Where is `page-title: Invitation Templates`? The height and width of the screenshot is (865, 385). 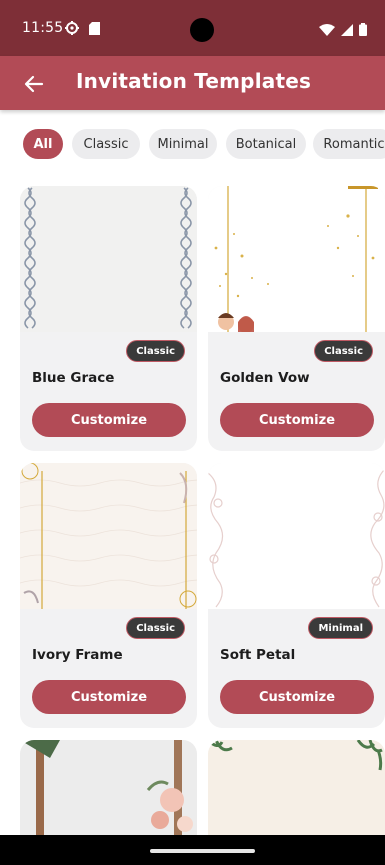
page-title: Invitation Templates is located at coordinates (194, 81).